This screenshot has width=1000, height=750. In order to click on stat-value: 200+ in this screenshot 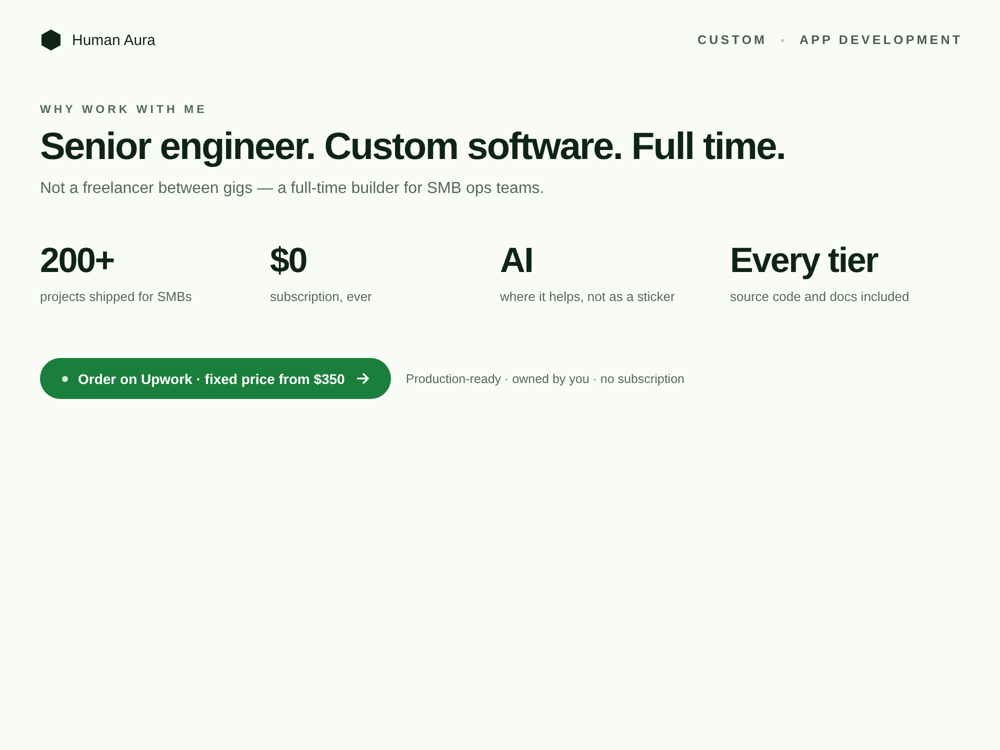, I will do `click(77, 261)`.